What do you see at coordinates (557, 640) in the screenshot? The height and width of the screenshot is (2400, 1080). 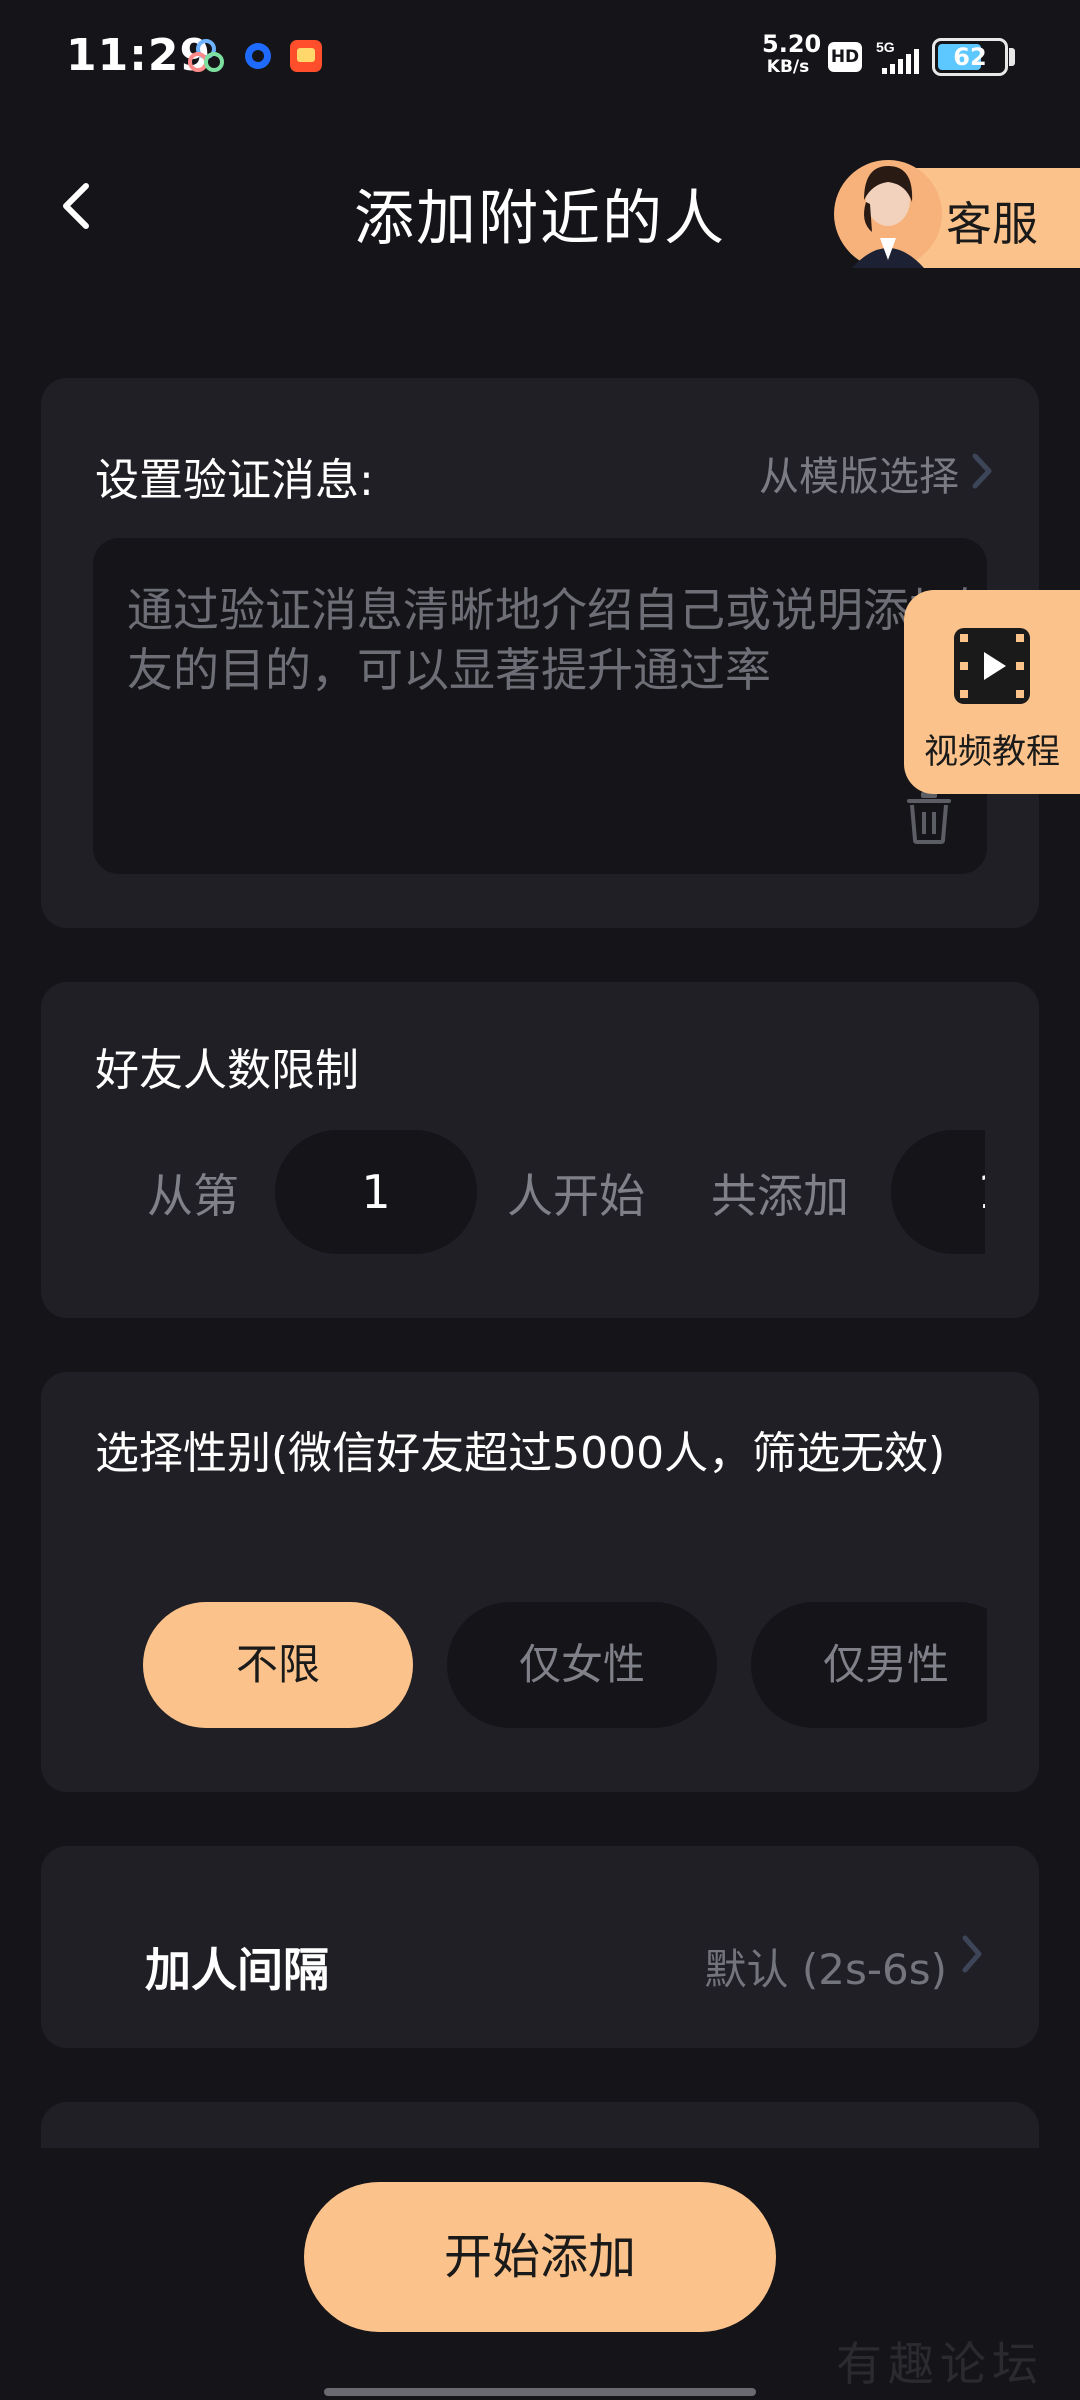 I see `verify-message-placeholder: 通过验证消息清晰地介绍自己或说明添加好友的目的，可以显著提升通过率` at bounding box center [557, 640].